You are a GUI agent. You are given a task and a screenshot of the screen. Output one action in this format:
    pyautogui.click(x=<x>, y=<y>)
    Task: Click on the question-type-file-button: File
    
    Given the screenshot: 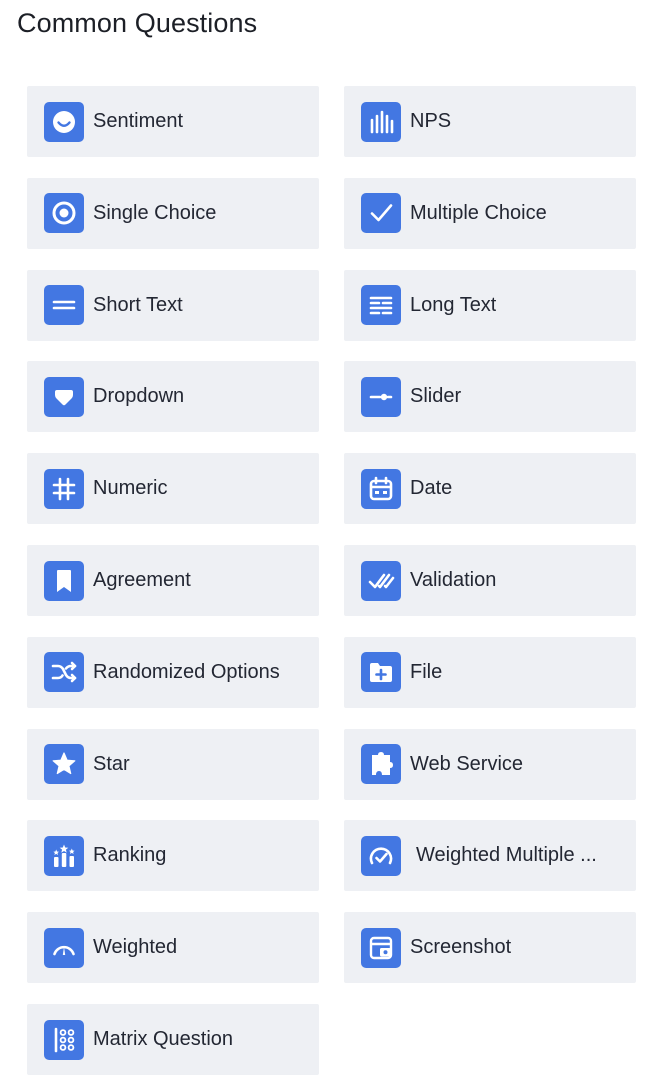 What is the action you would take?
    pyautogui.click(x=490, y=672)
    